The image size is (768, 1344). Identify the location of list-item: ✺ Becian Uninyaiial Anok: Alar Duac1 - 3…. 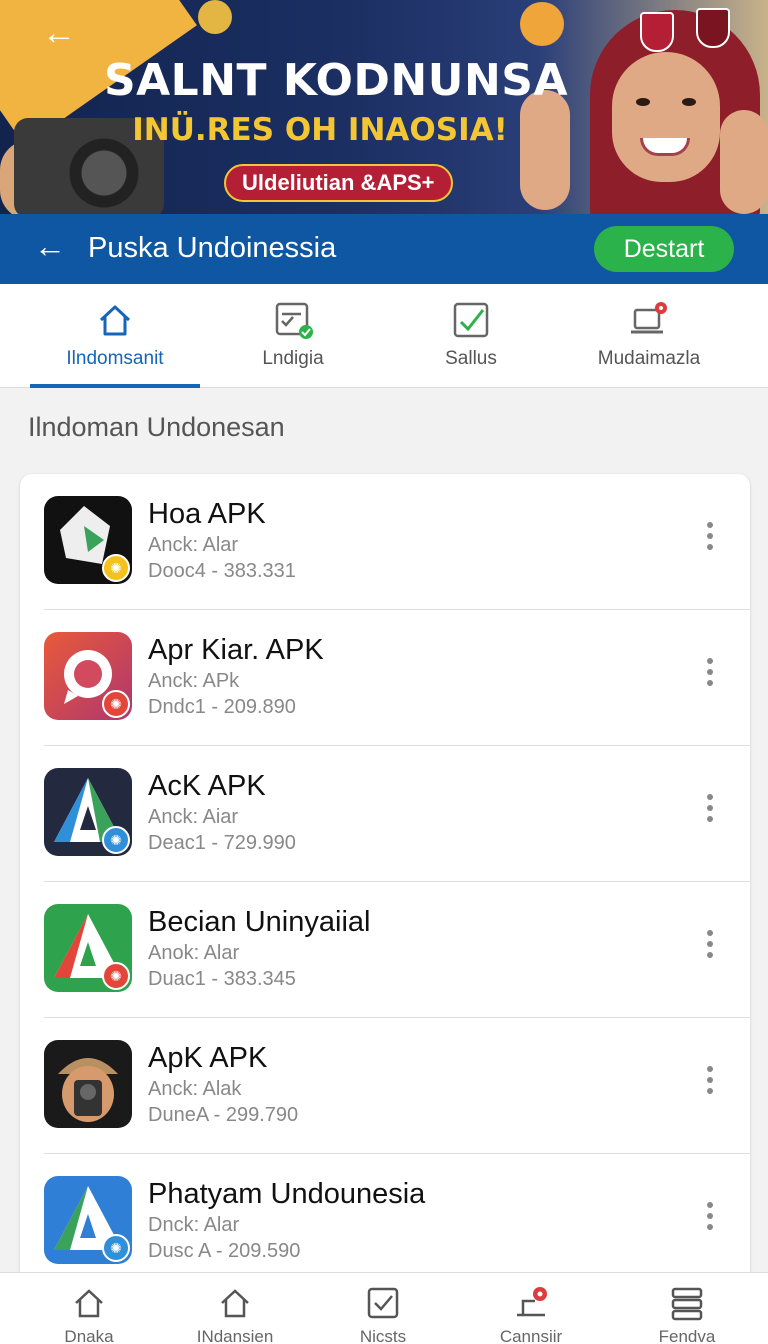
(385, 950).